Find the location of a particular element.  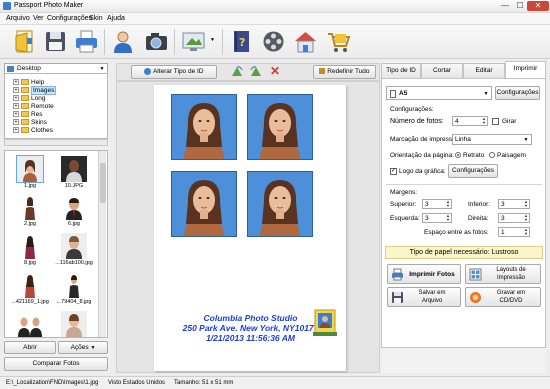

thumbnail-item: 10.JPG is located at coordinates (74, 173).